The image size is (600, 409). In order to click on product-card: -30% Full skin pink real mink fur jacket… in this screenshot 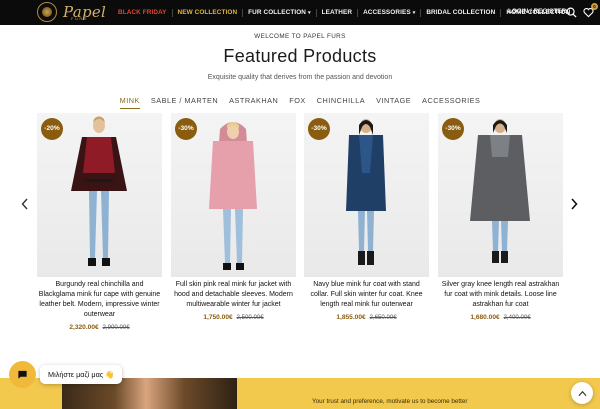, I will do `click(233, 217)`.